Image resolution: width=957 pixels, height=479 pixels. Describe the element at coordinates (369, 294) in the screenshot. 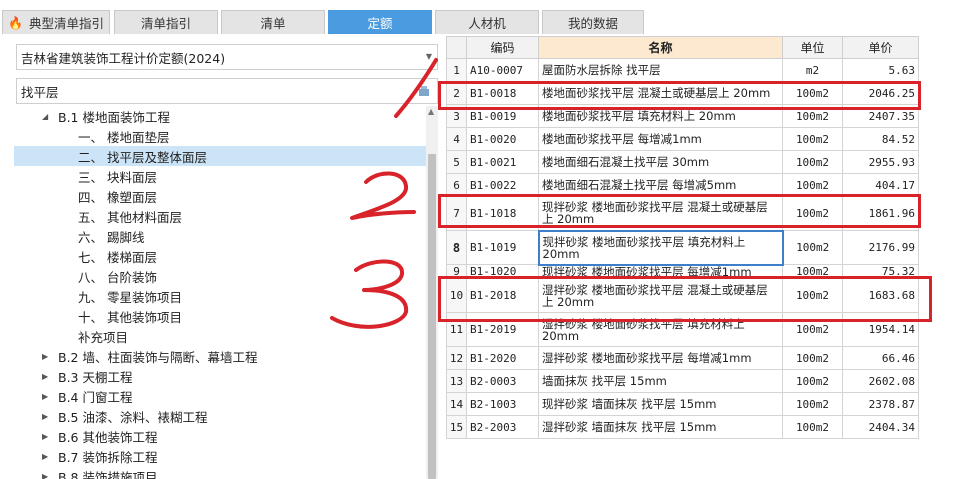

I see `digit-three-mark` at that location.